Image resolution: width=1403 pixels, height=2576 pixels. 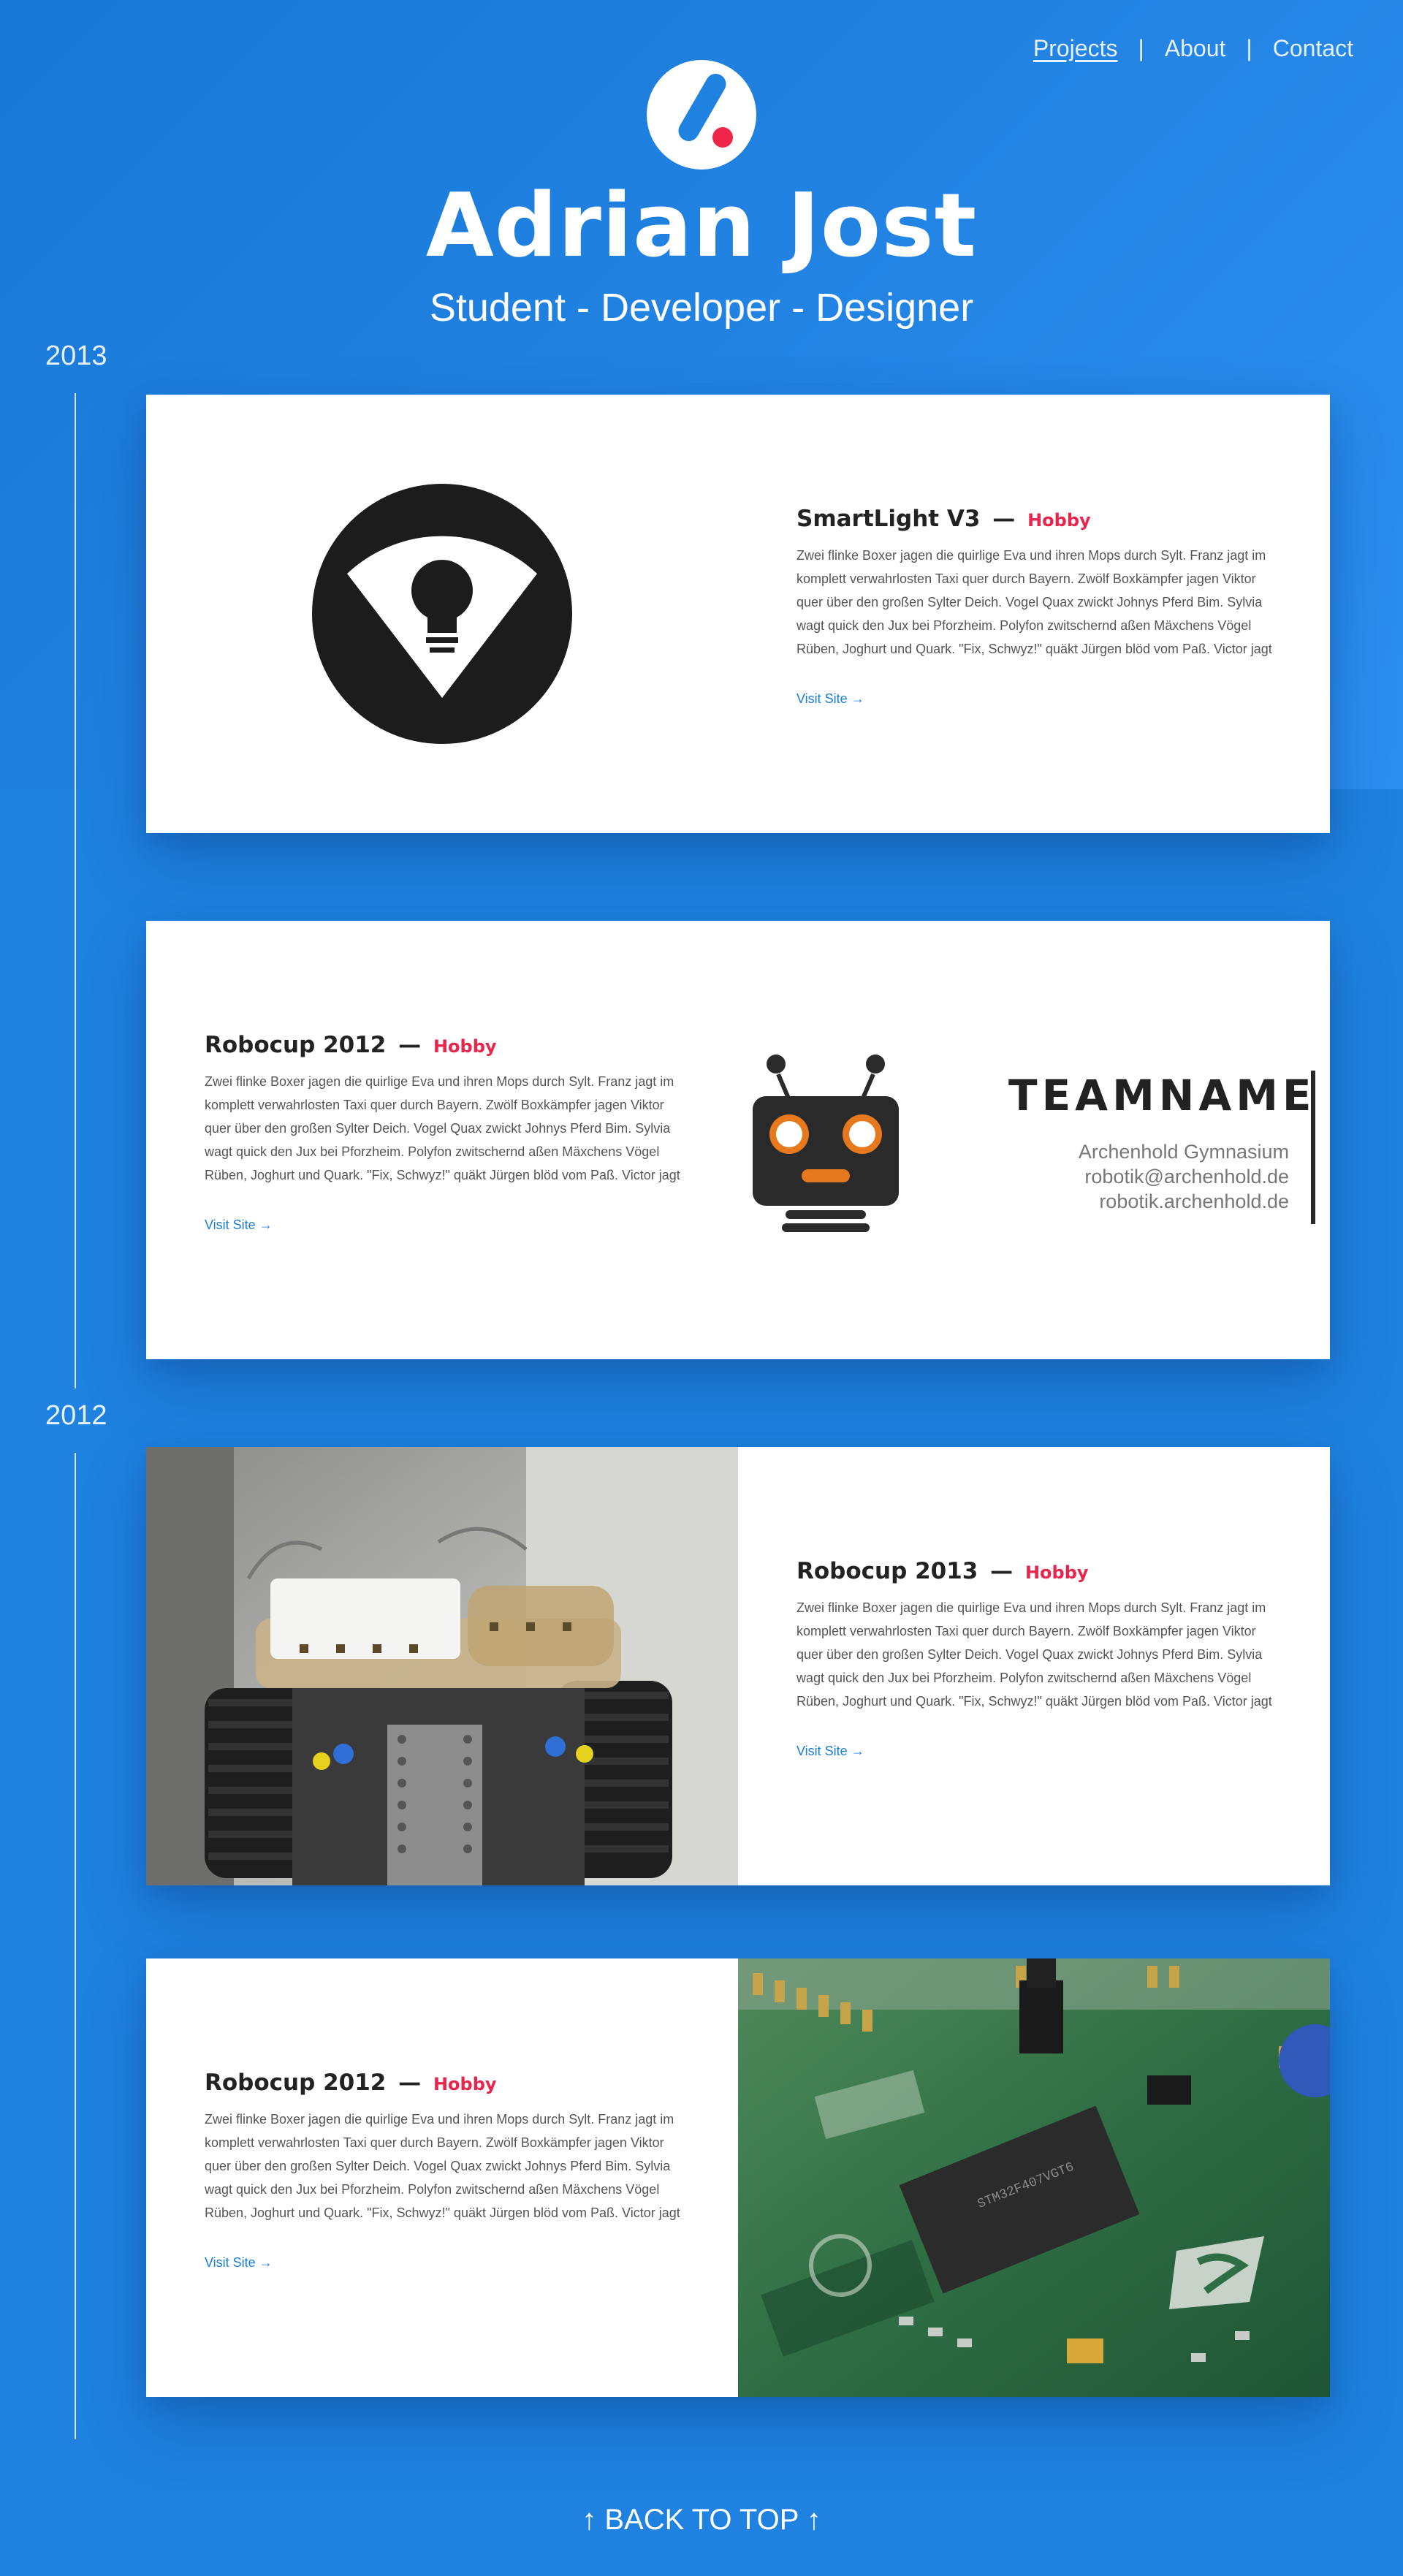 What do you see at coordinates (1162, 1095) in the screenshot?
I see `team-name: TEAMNAME` at bounding box center [1162, 1095].